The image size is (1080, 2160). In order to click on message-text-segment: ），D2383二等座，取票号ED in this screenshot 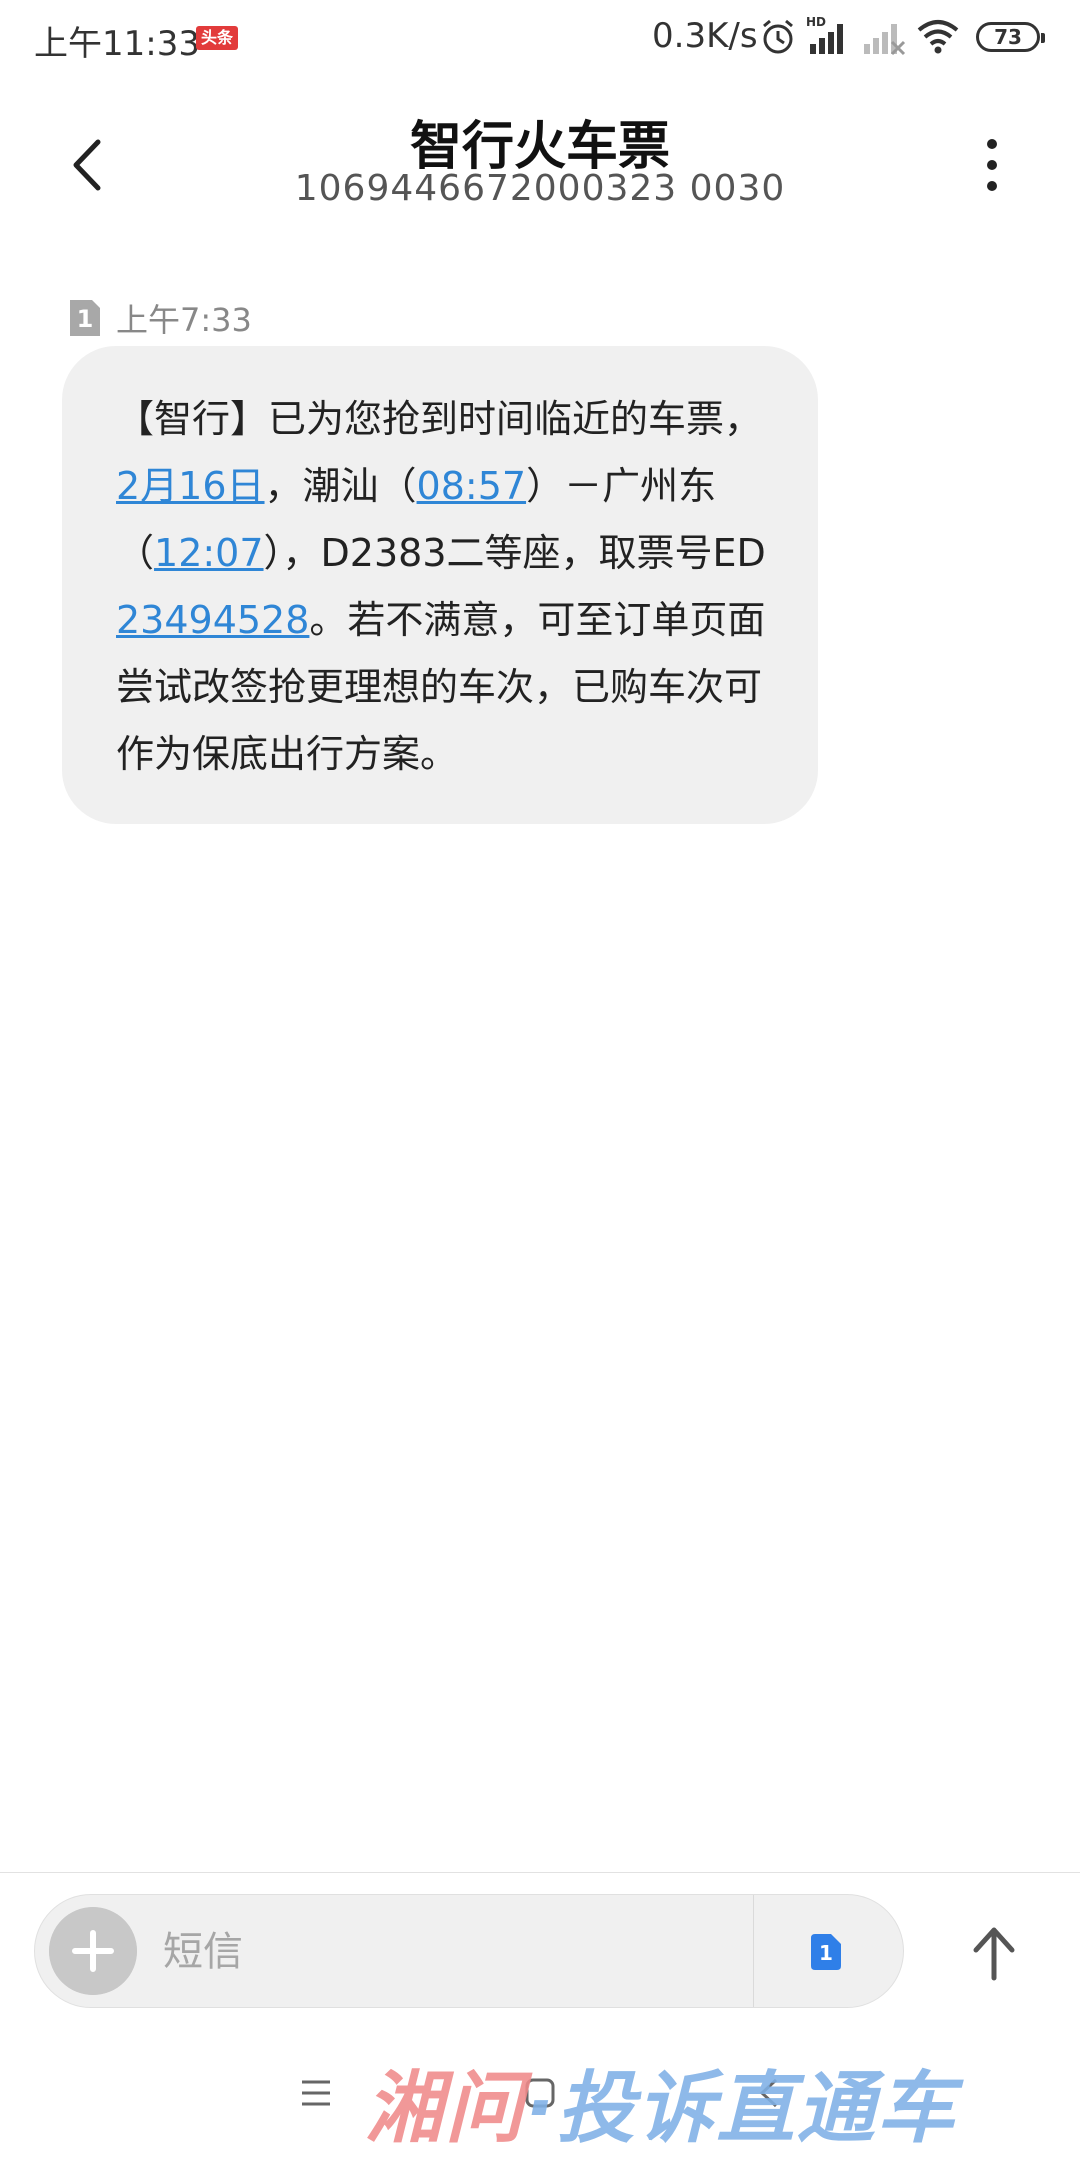, I will do `click(514, 553)`.